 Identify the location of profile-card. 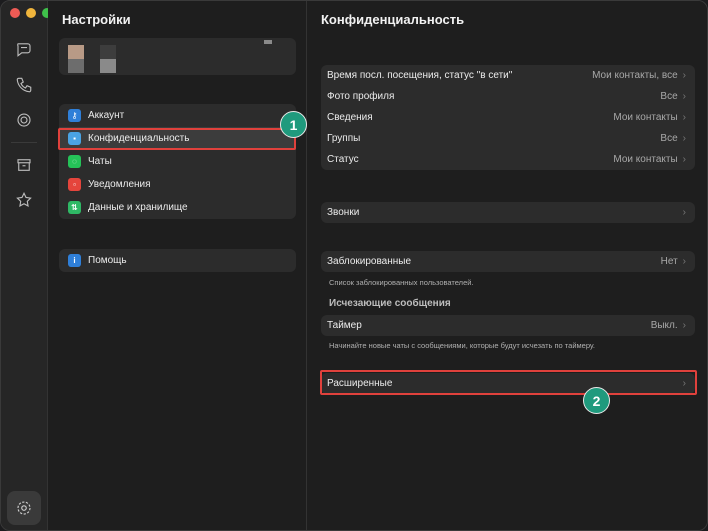
(177, 56).